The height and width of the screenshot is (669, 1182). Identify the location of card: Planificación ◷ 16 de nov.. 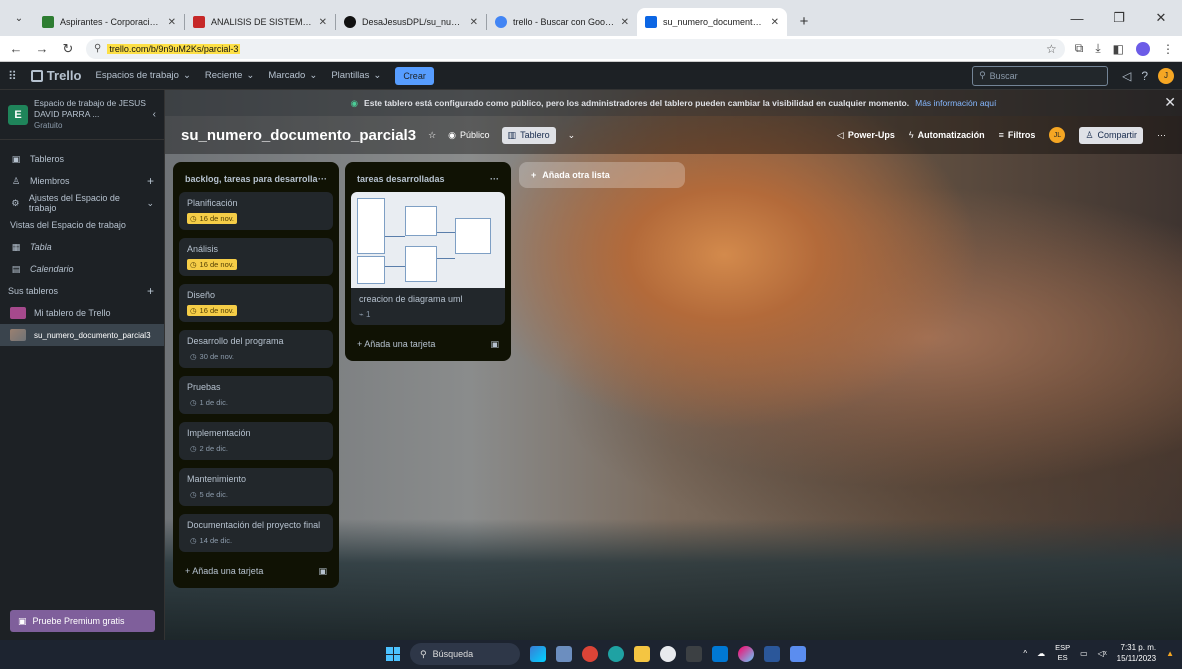
(256, 211).